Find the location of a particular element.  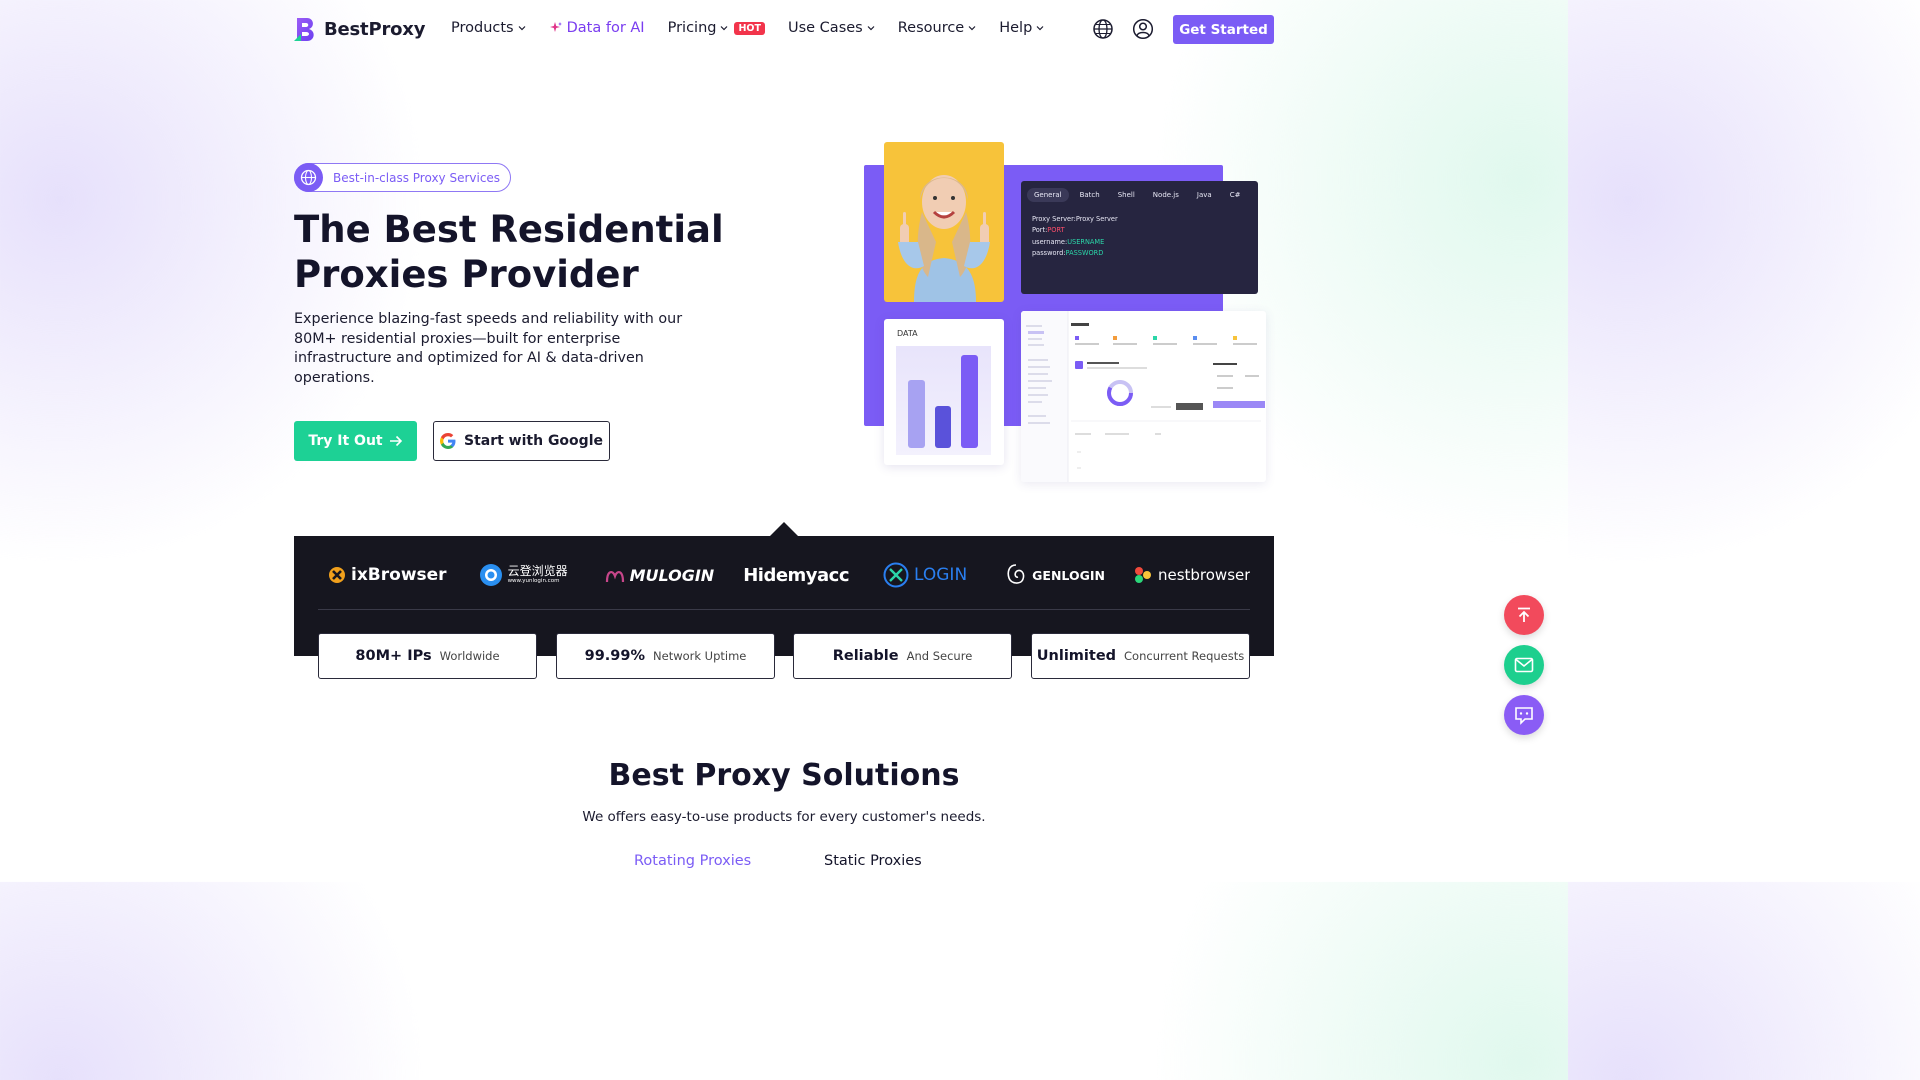

back-to-top-button is located at coordinates (1524, 615).